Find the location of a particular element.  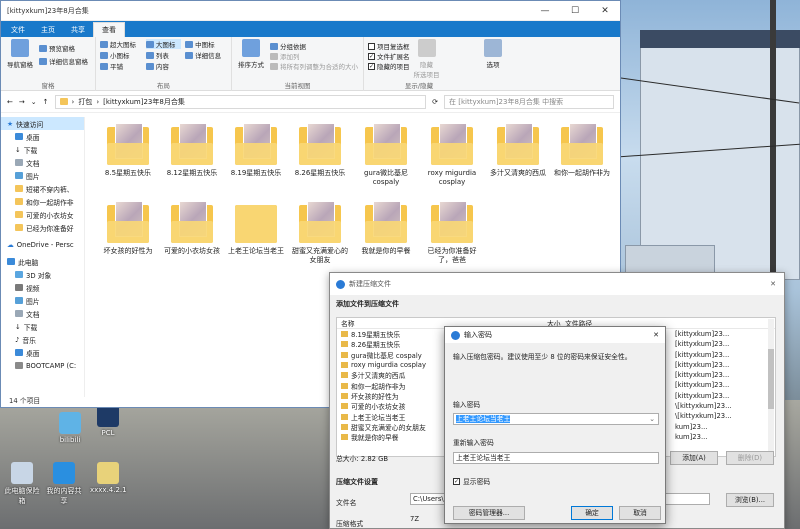

ribbon-group-layout: 超大图标 大图标 中图标 小图标 列表 详细信息 平铺 内容 布局 is located at coordinates (164, 64).